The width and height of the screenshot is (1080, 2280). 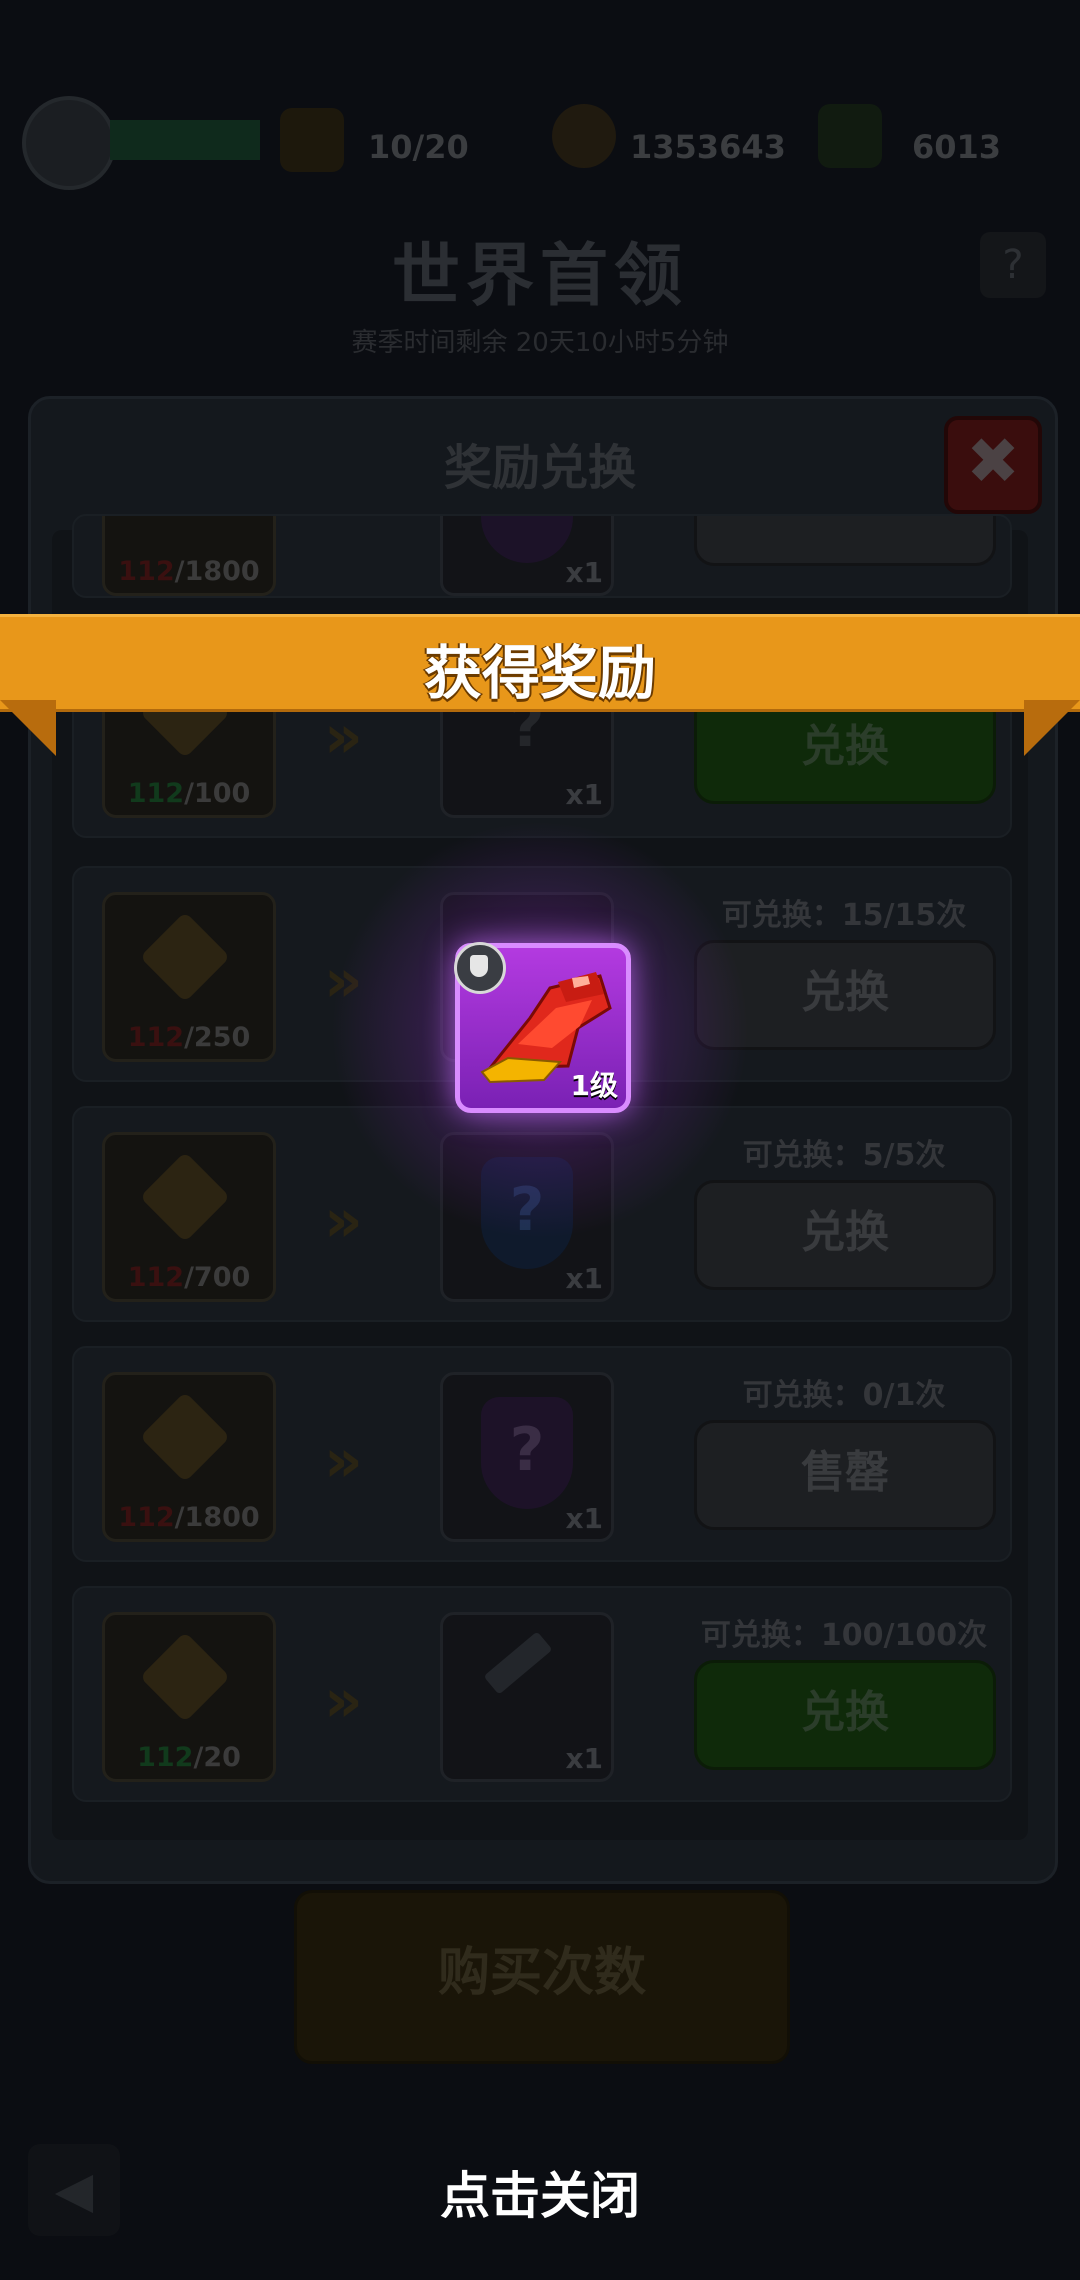 I want to click on cost-box: 112/700, so click(x=189, y=1217).